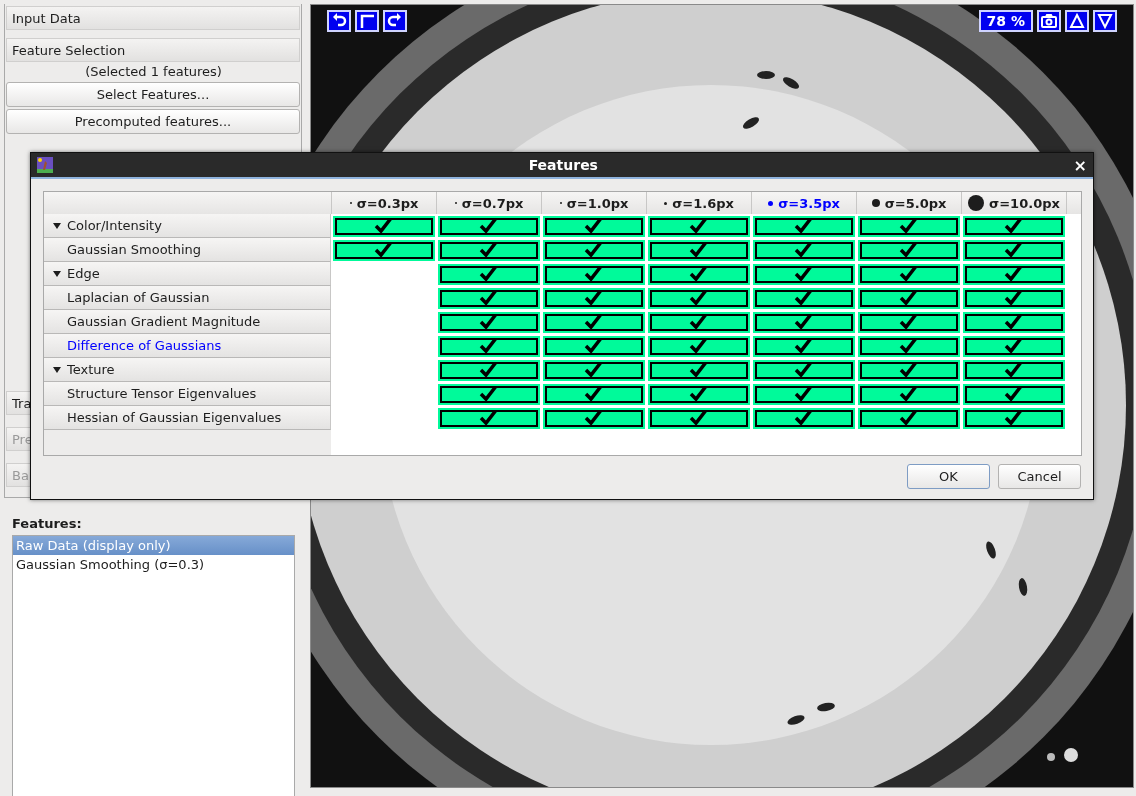 The height and width of the screenshot is (796, 1136). What do you see at coordinates (384, 203) in the screenshot?
I see `column-header: σ=0.3px` at bounding box center [384, 203].